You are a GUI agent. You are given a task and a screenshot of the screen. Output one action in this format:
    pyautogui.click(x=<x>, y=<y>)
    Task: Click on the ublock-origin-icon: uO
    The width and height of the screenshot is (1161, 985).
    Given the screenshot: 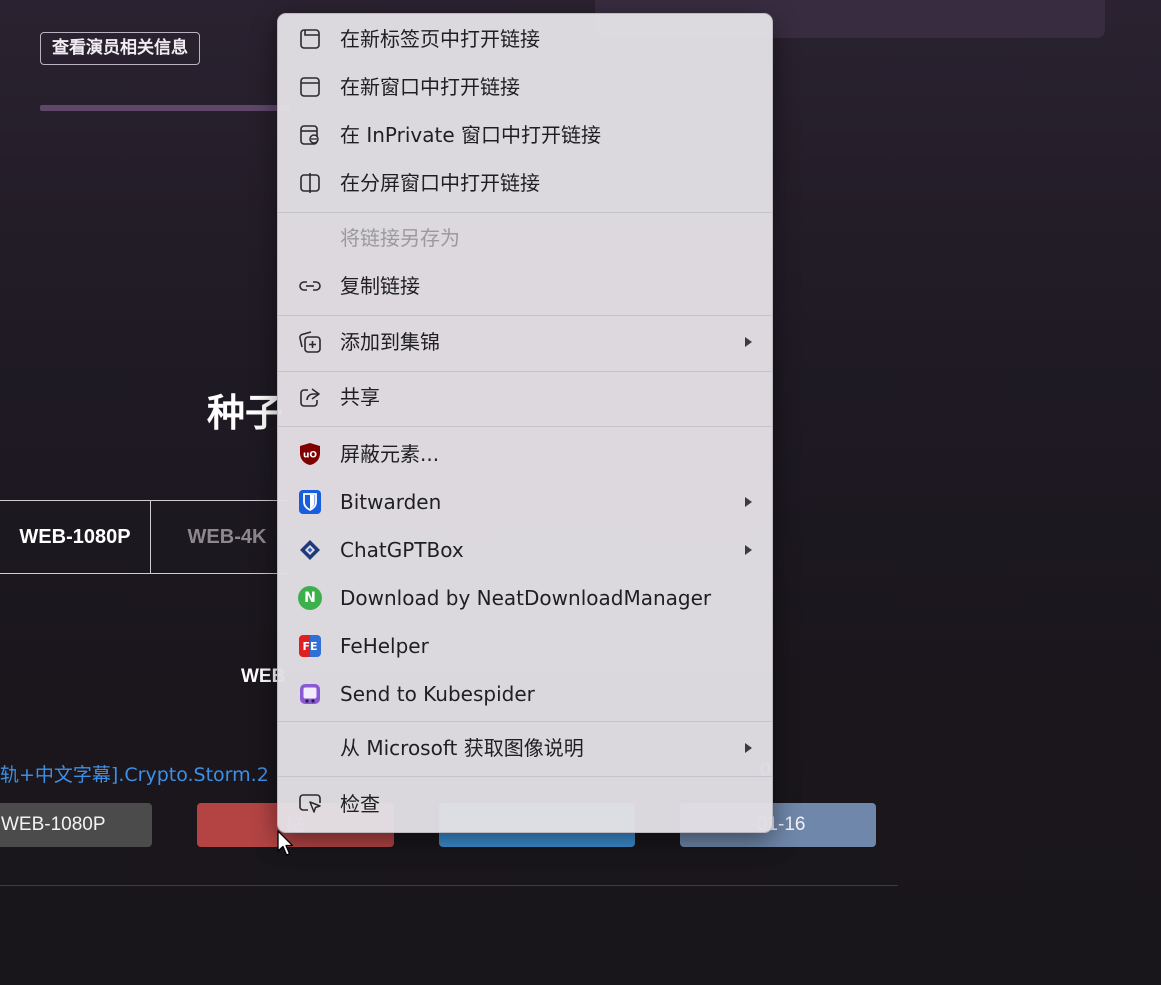 What is the action you would take?
    pyautogui.click(x=310, y=454)
    